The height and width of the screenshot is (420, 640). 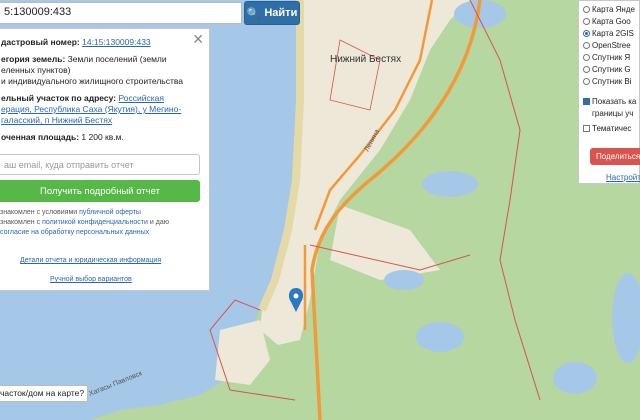 What do you see at coordinates (102, 137) in the screenshot?
I see `area-value: 1 200 кв.м.` at bounding box center [102, 137].